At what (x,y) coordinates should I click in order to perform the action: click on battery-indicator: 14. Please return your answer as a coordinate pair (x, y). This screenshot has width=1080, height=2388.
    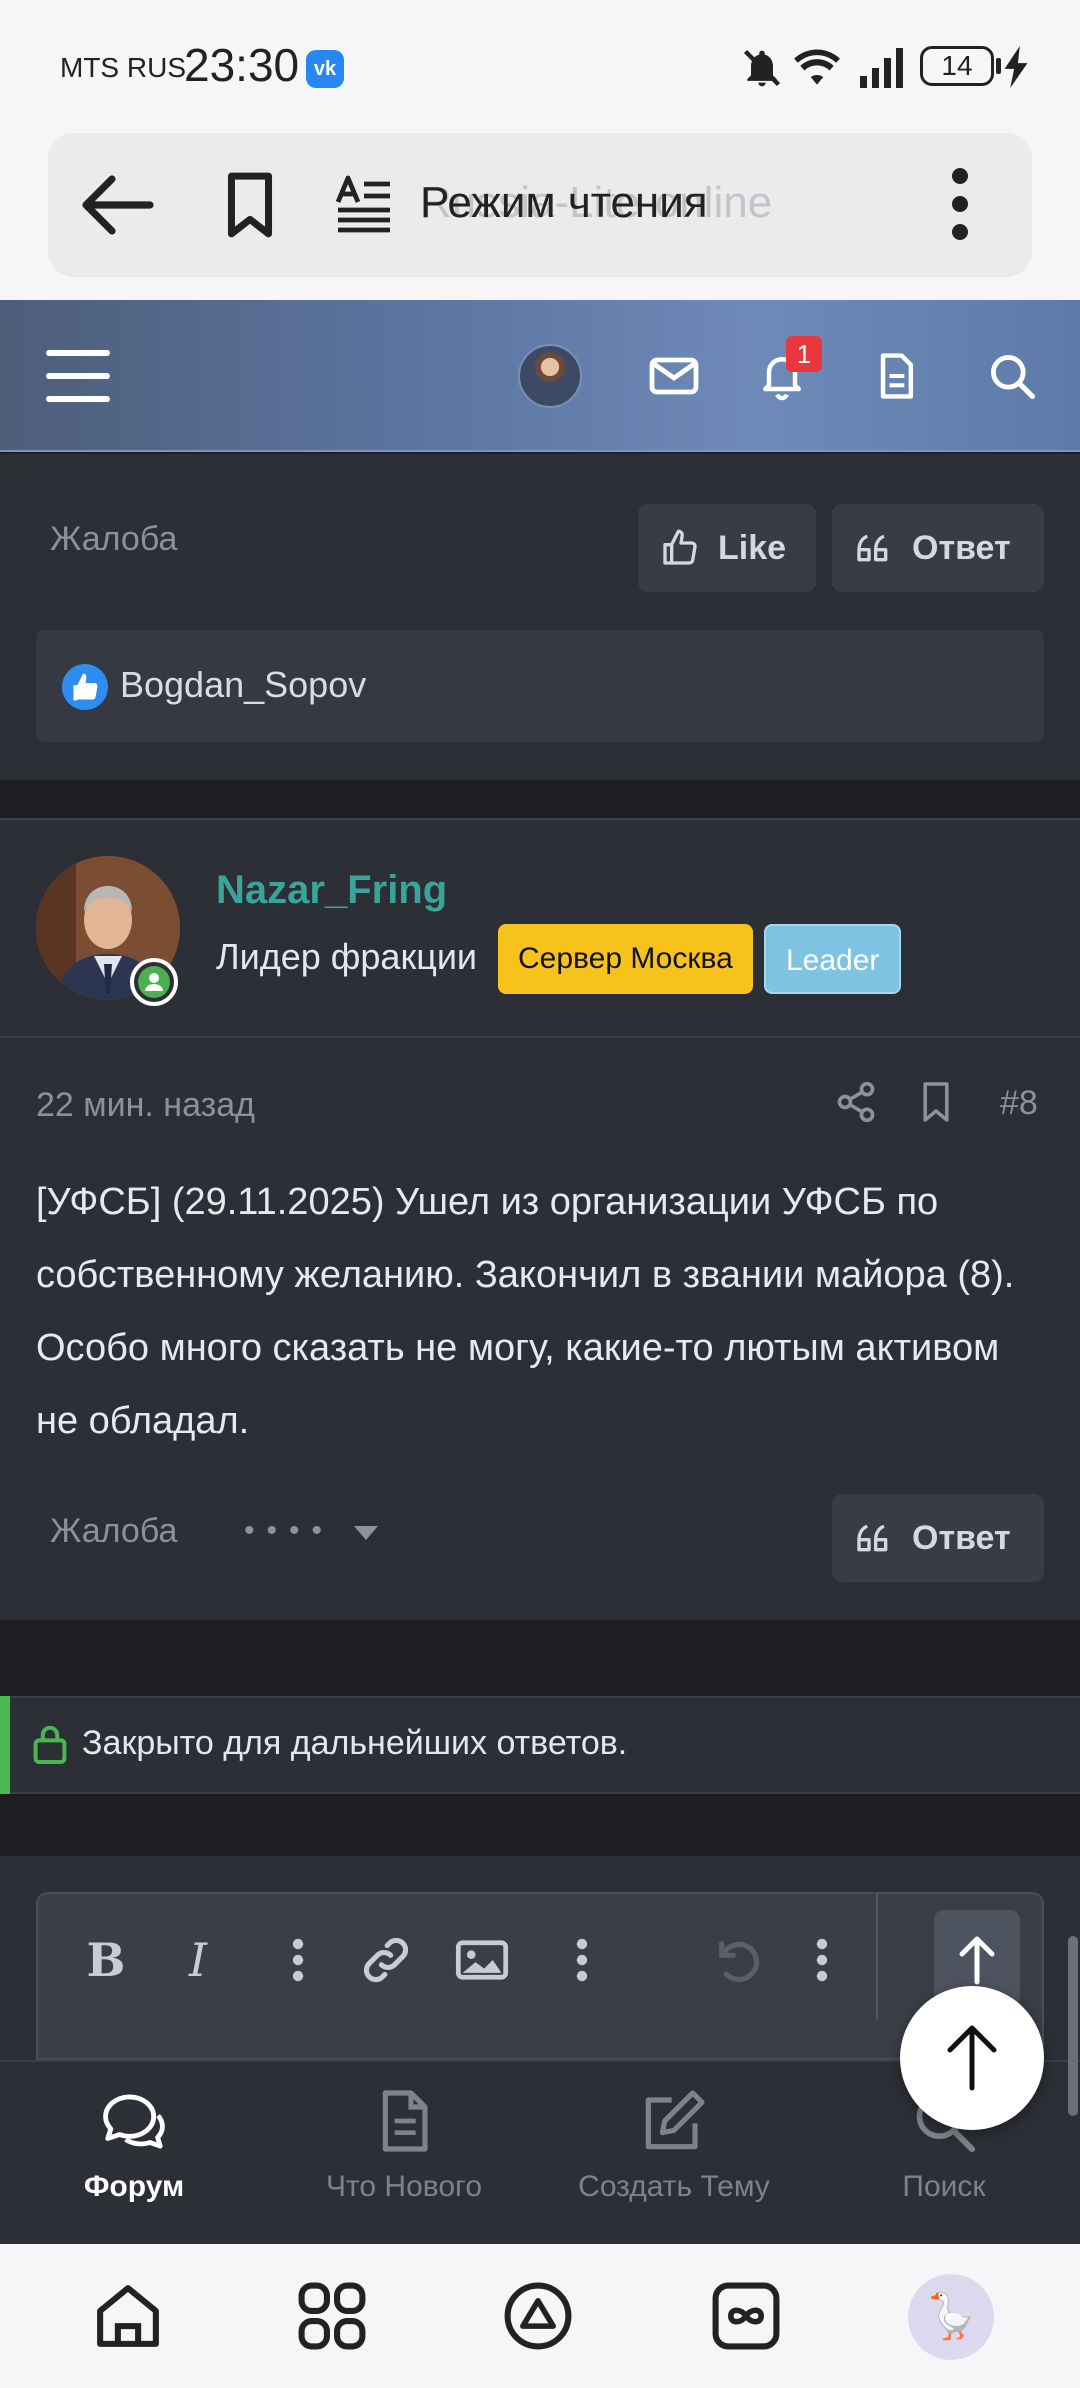
    Looking at the image, I should click on (957, 66).